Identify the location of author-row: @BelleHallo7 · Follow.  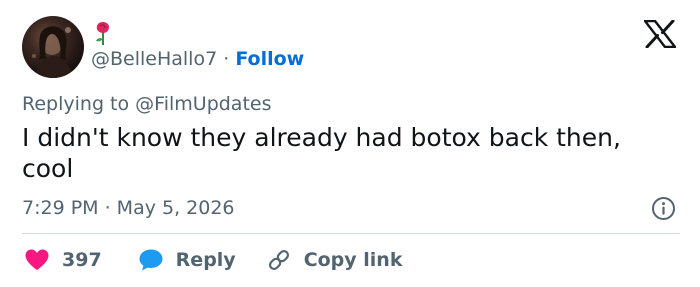
(197, 59).